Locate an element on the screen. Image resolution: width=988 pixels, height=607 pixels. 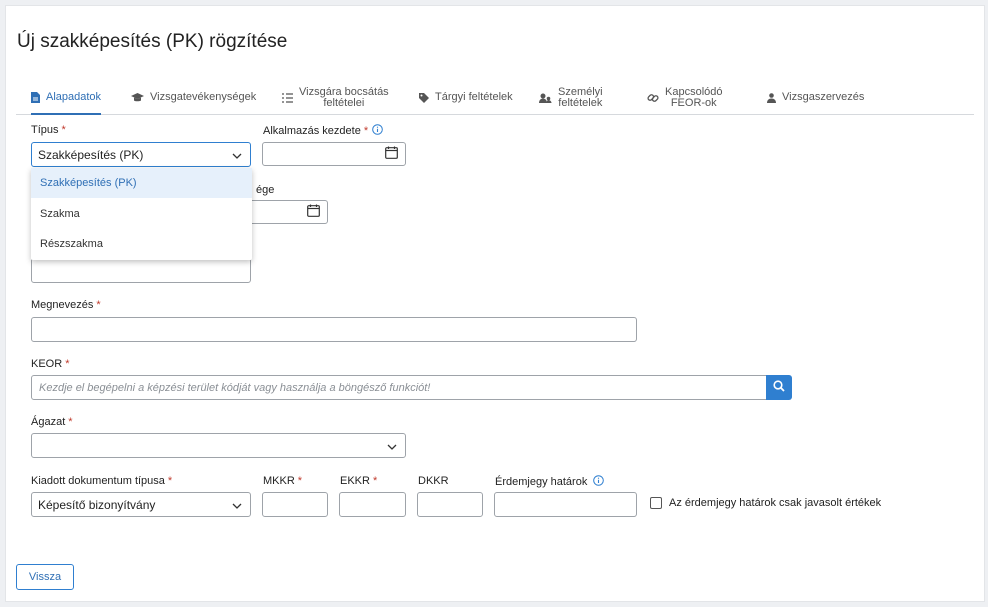
file-icon is located at coordinates (35, 97).